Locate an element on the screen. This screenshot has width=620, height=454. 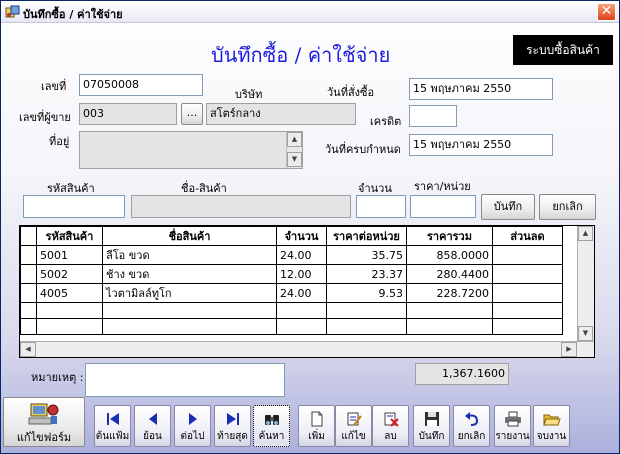
cell-code: 5002 is located at coordinates (69, 274).